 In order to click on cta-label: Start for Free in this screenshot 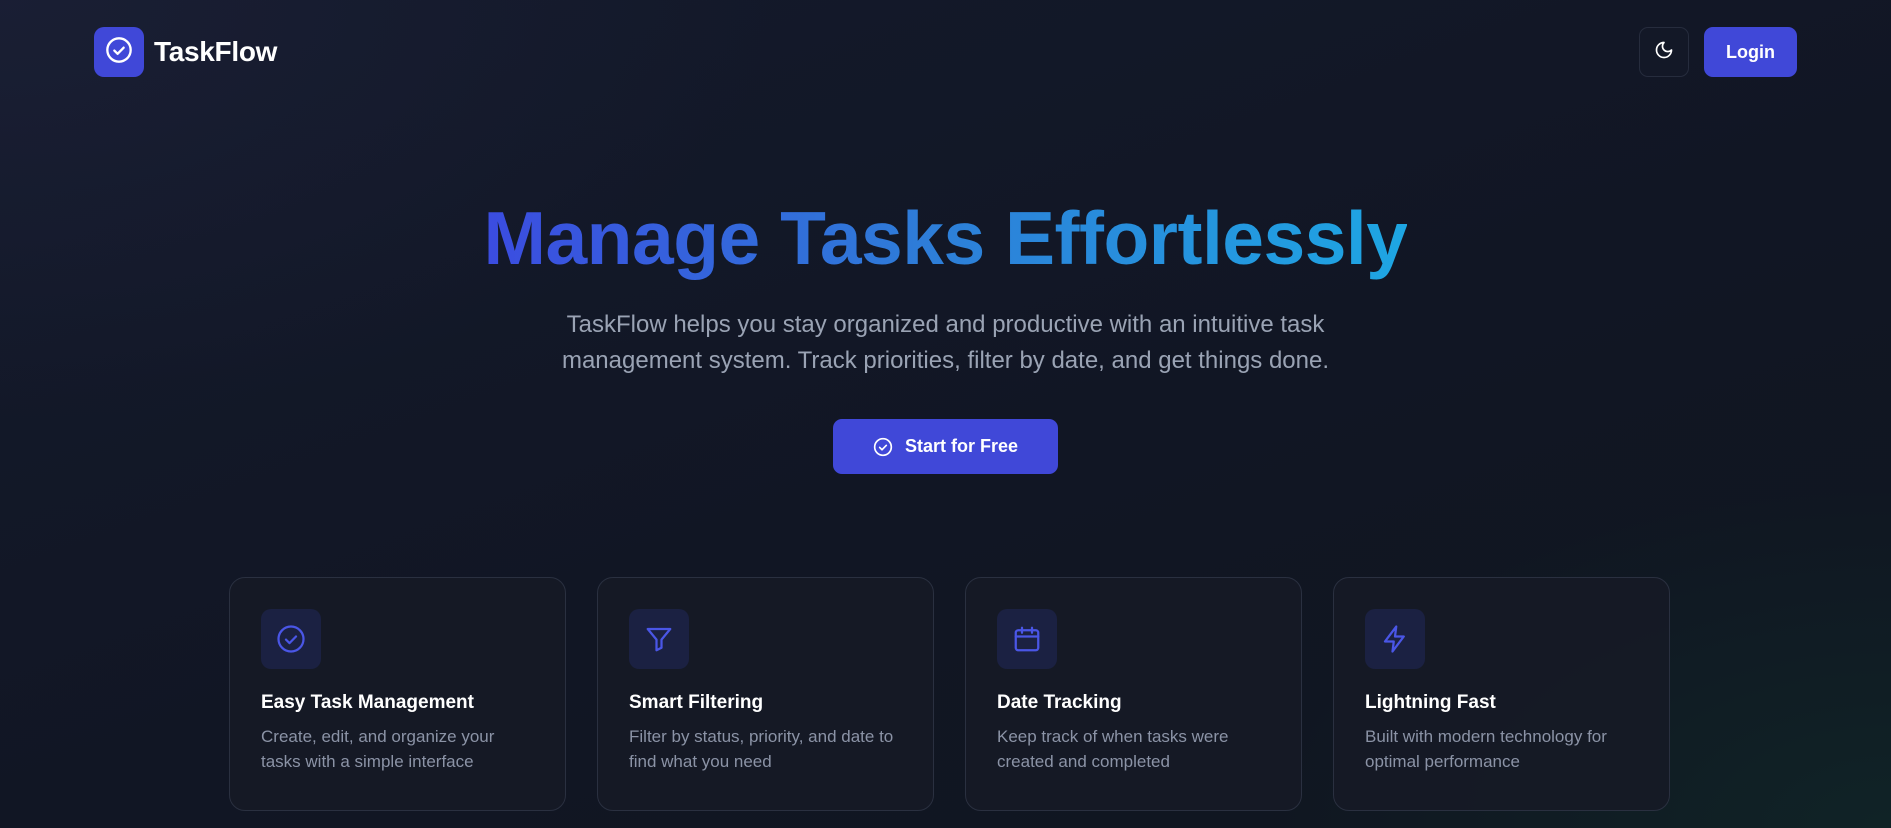, I will do `click(961, 446)`.